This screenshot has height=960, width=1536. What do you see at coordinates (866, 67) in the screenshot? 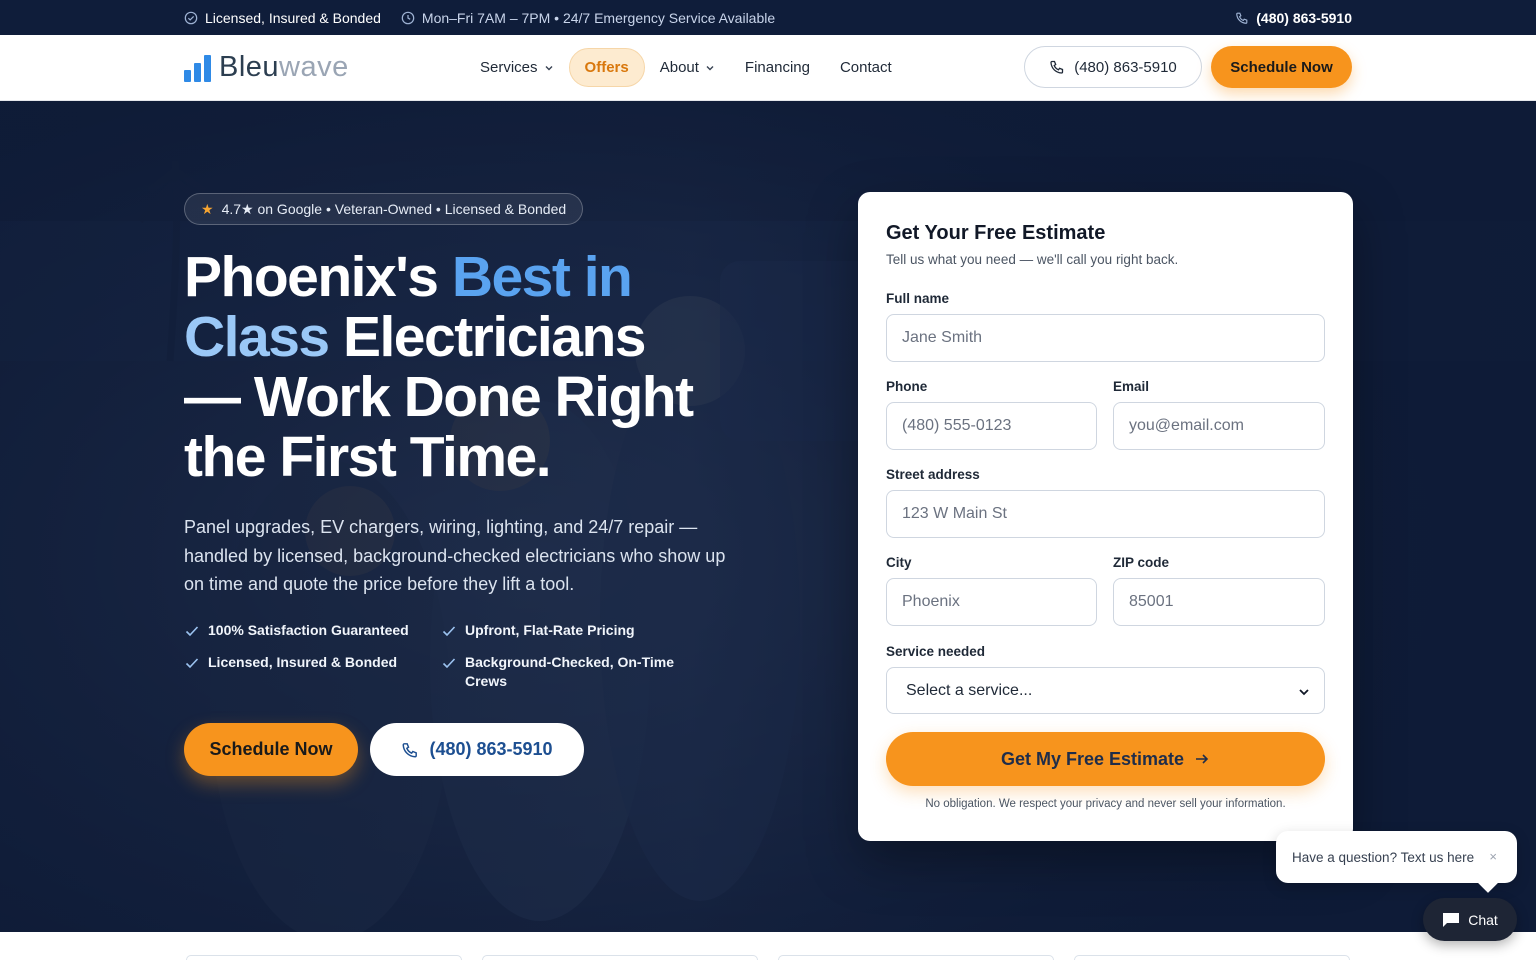
I see `nav-contact: Contact` at bounding box center [866, 67].